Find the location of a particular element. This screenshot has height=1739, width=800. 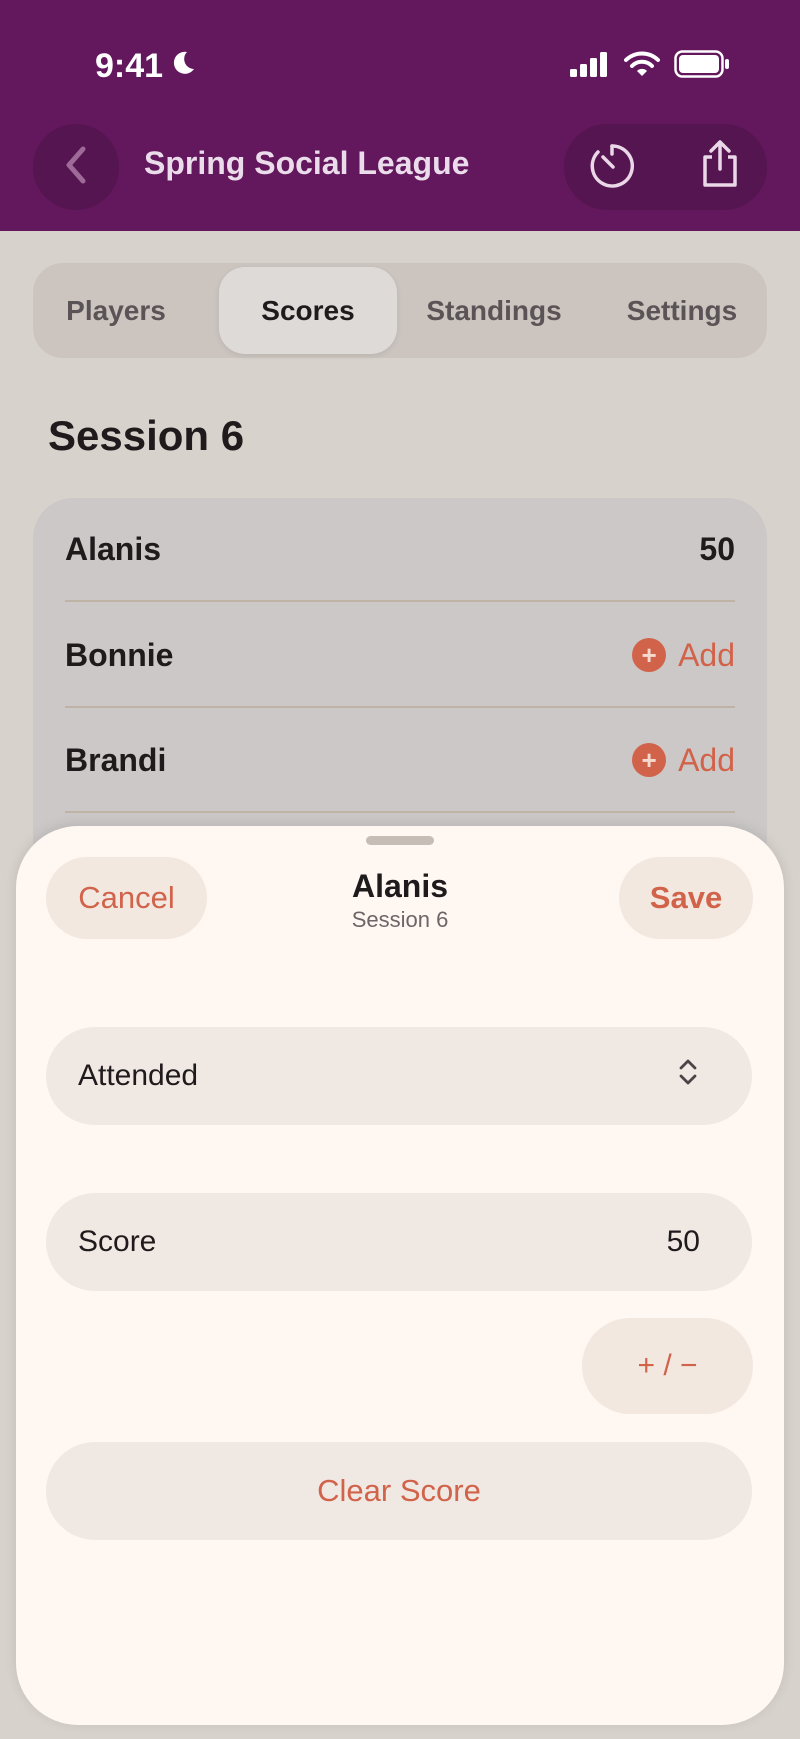

tab-settings: Settings is located at coordinates (682, 310).